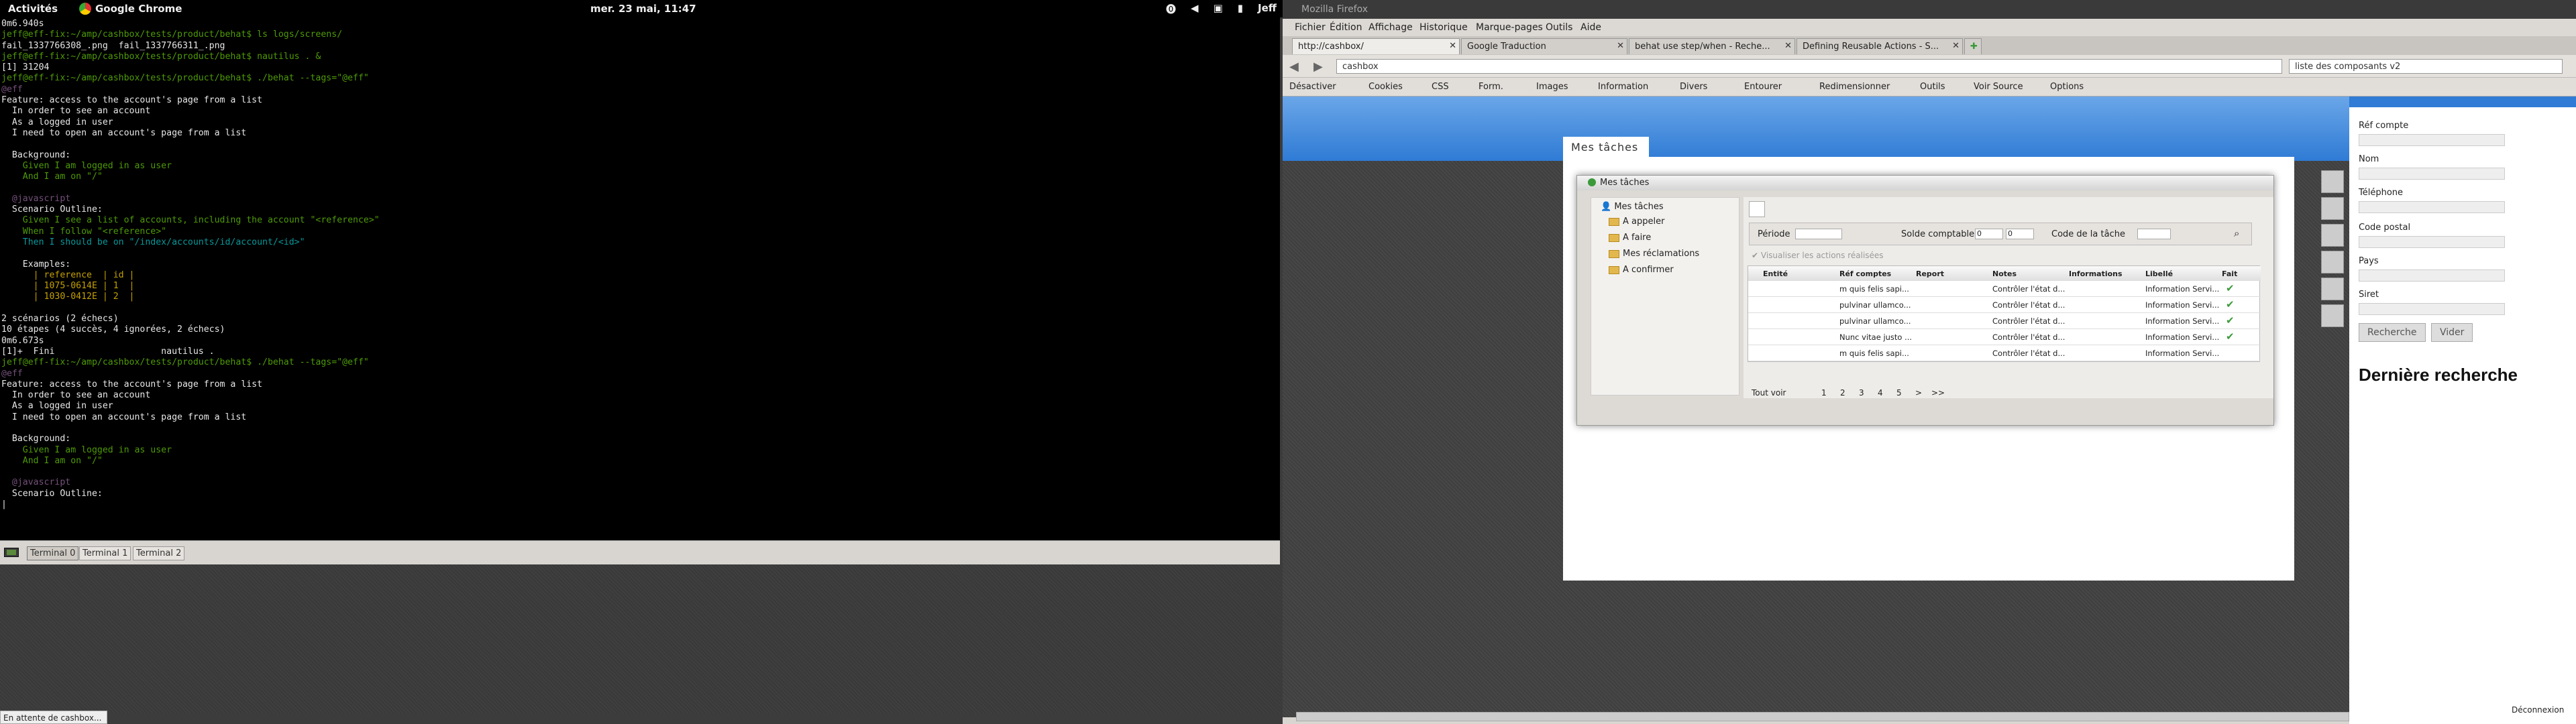 This screenshot has height=724, width=2576. Describe the element at coordinates (2230, 304) in the screenshot. I see `done-cell: ✔` at that location.